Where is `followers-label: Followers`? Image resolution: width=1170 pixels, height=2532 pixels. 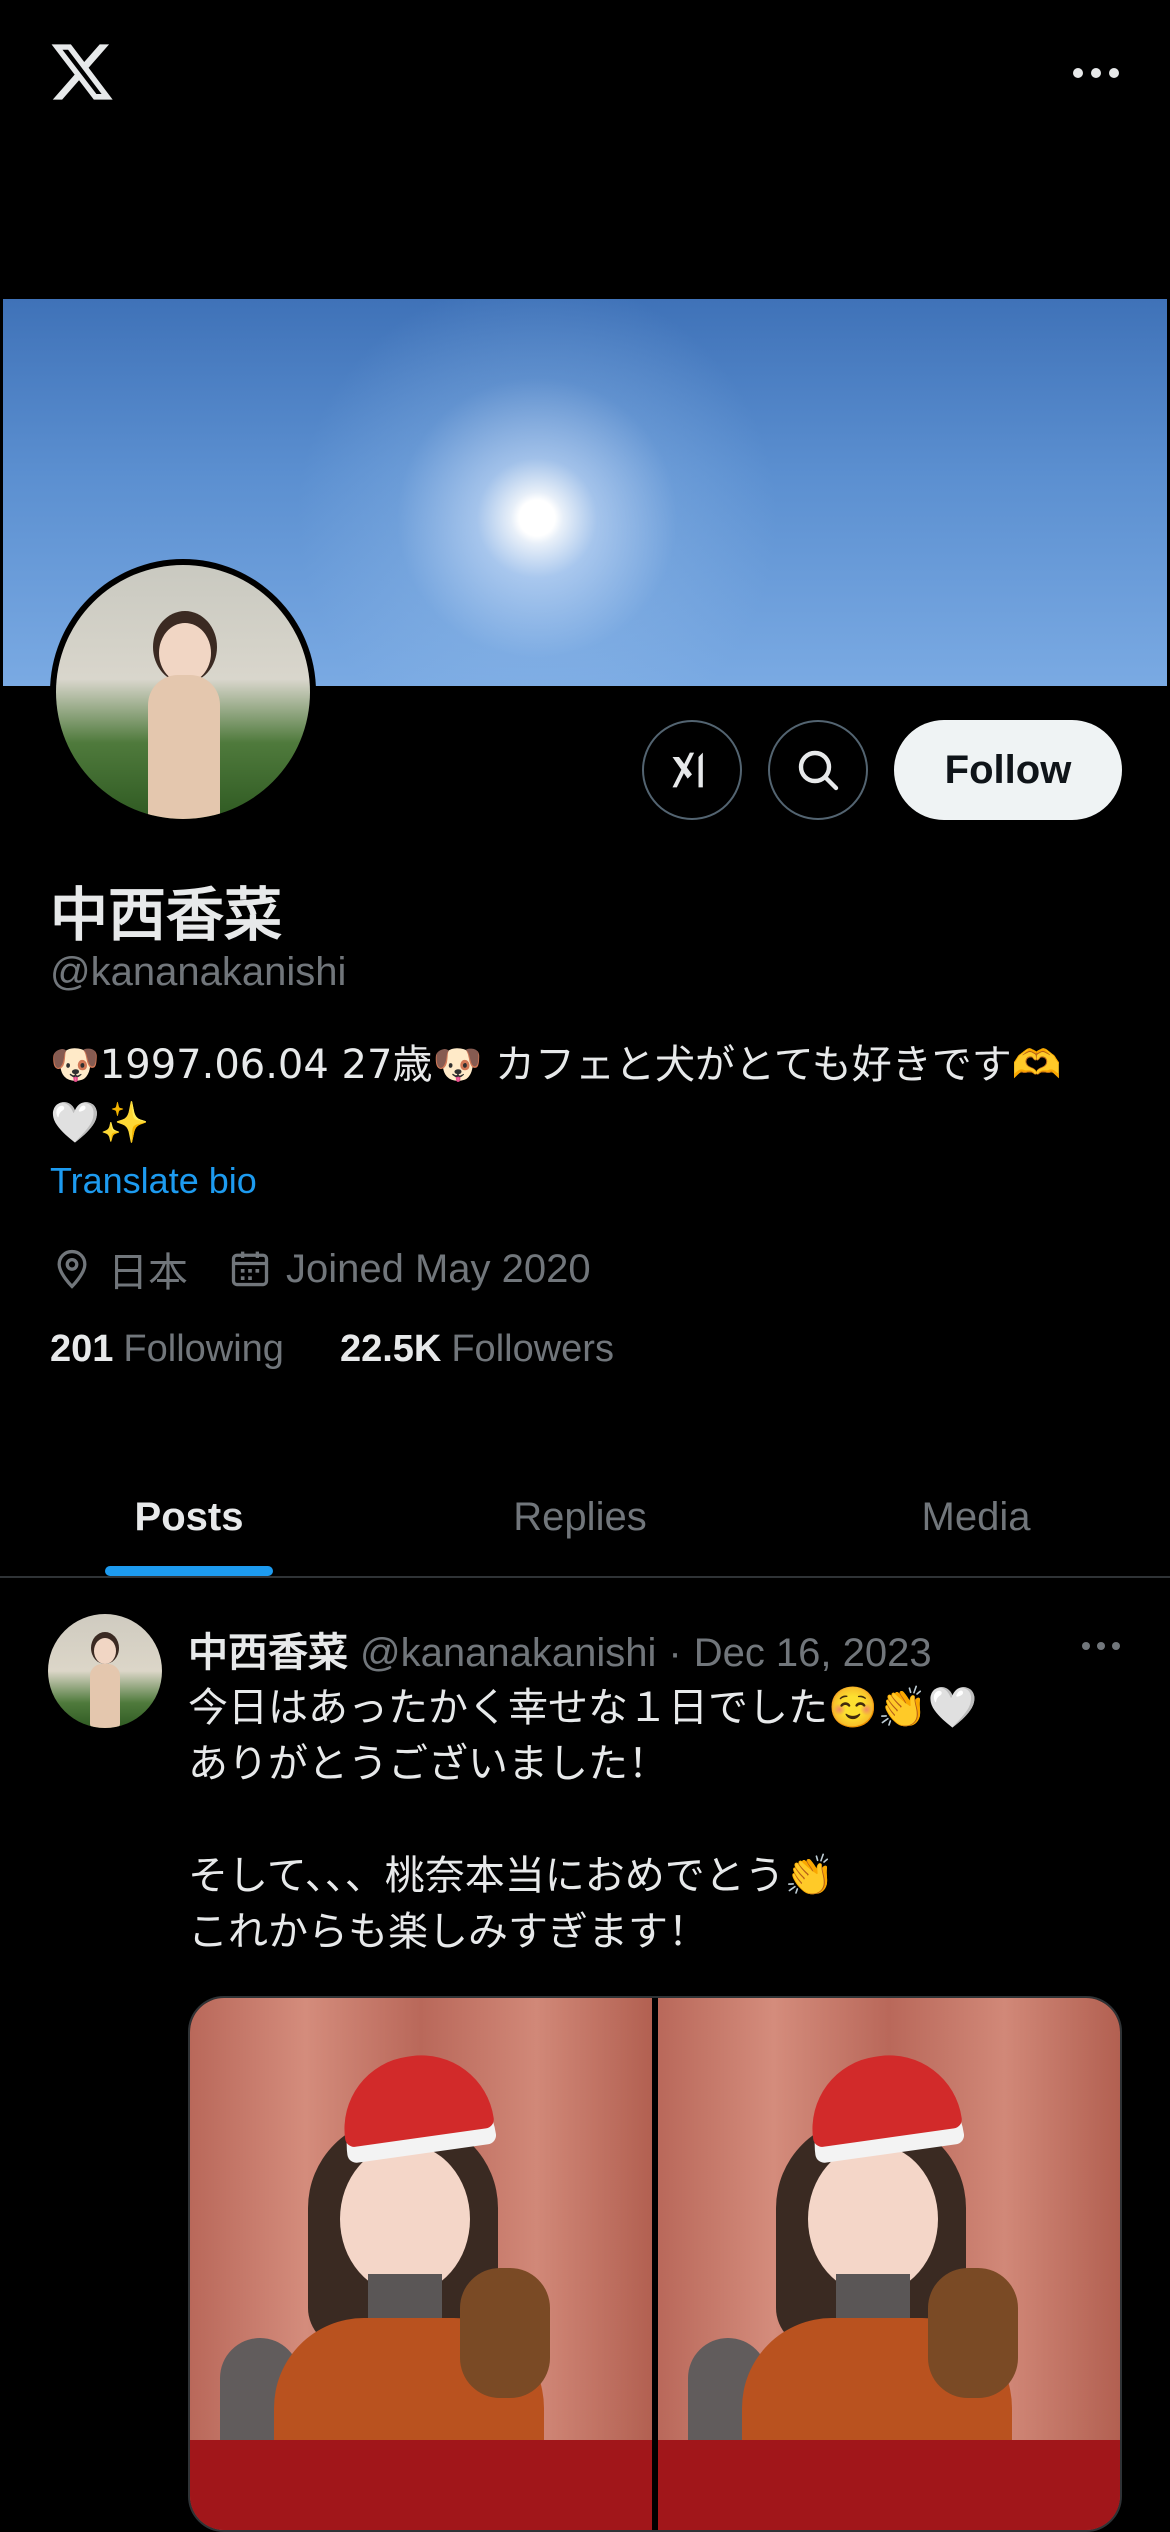
followers-label: Followers is located at coordinates (532, 1349).